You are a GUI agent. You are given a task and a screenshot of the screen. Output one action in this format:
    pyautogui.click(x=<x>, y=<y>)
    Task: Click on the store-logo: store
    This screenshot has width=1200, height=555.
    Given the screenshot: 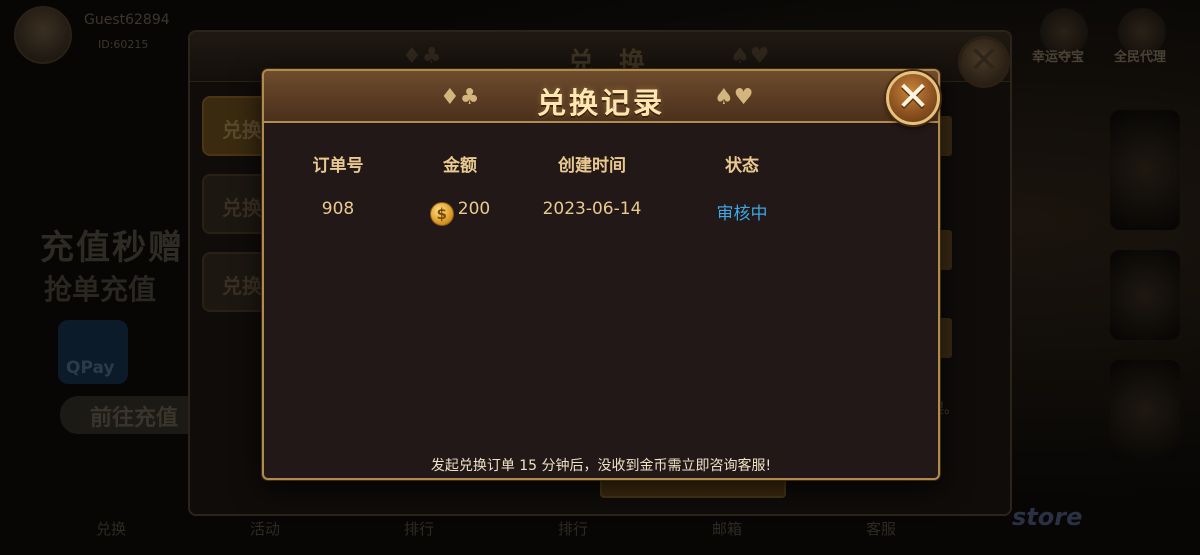 What is the action you would take?
    pyautogui.click(x=1047, y=517)
    